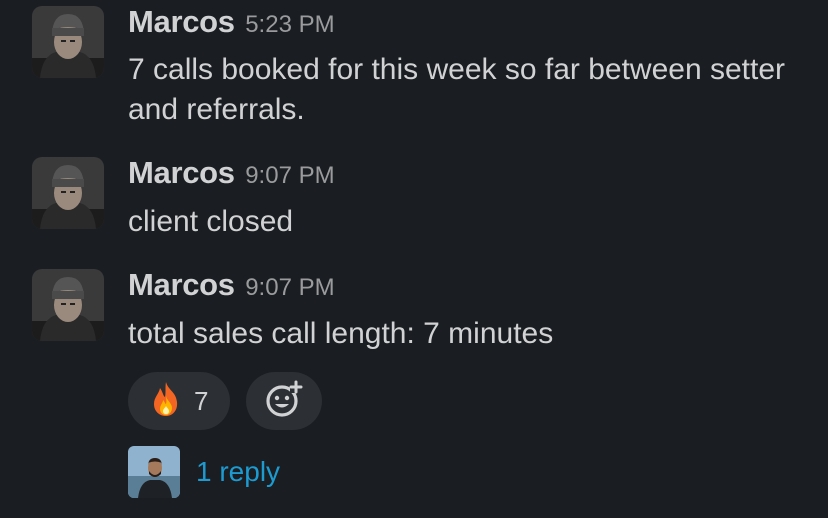 This screenshot has height=518, width=828. I want to click on reply-count-link: 1 reply, so click(238, 472).